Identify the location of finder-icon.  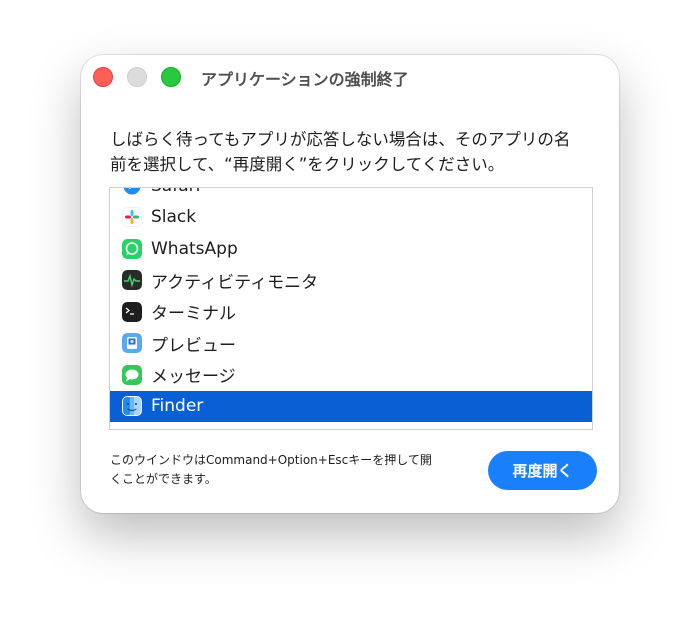
(132, 406).